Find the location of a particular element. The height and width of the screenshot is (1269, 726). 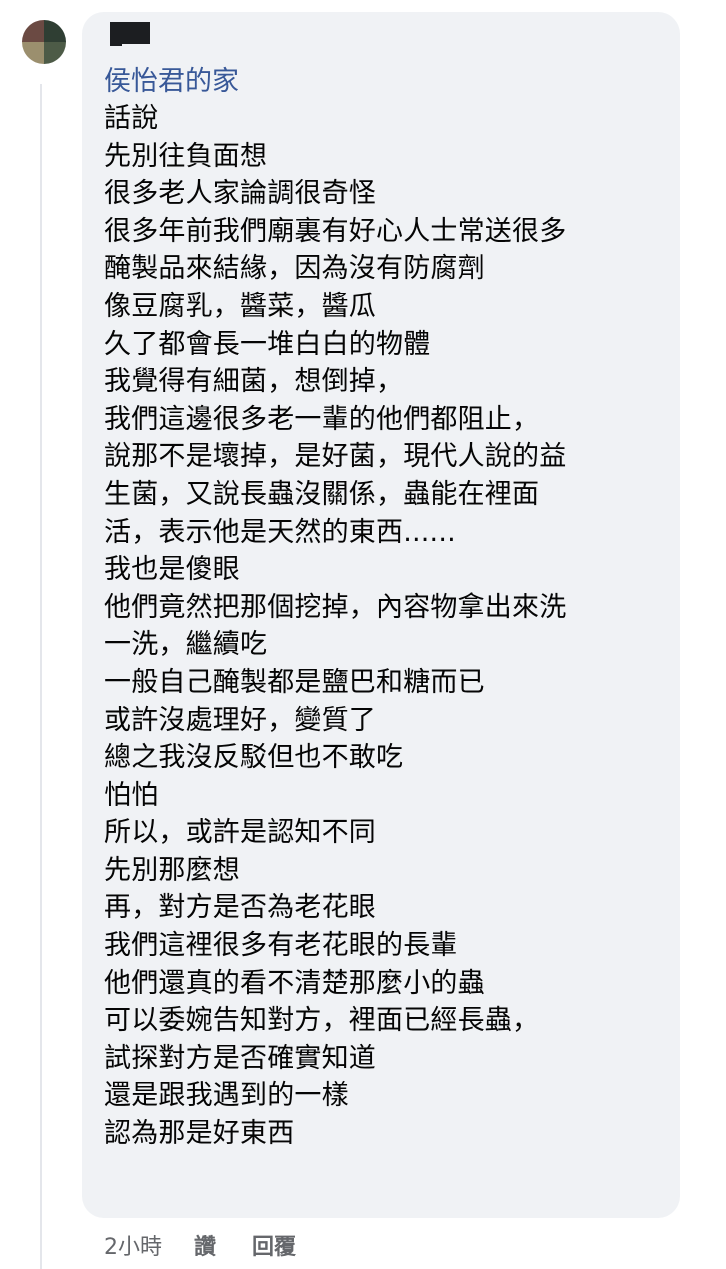

comment-line: 很多年前我們廟裏有好心人士常送很多 is located at coordinates (335, 231).